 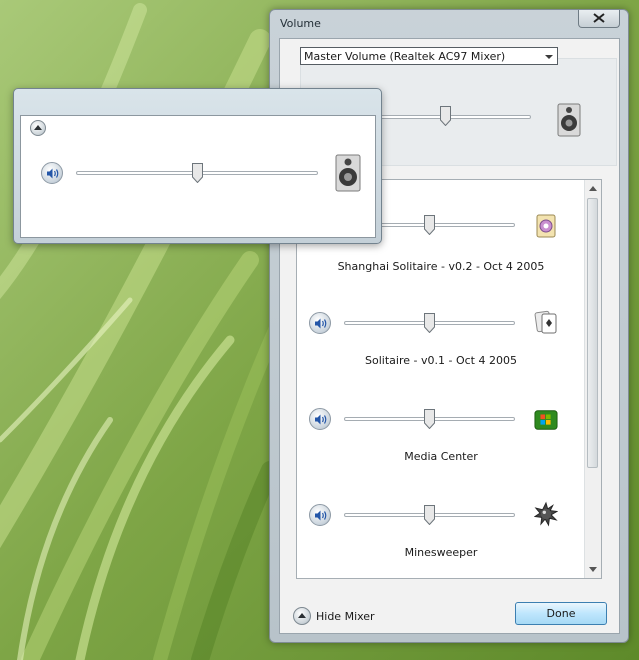 I want to click on media-center-icon, so click(x=546, y=420).